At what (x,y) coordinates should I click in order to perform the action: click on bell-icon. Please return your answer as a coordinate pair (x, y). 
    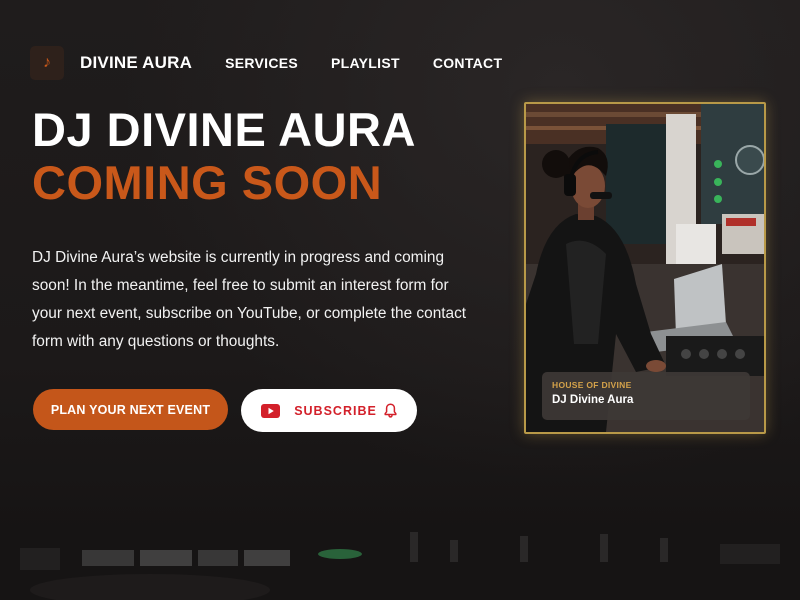
    Looking at the image, I should click on (390, 410).